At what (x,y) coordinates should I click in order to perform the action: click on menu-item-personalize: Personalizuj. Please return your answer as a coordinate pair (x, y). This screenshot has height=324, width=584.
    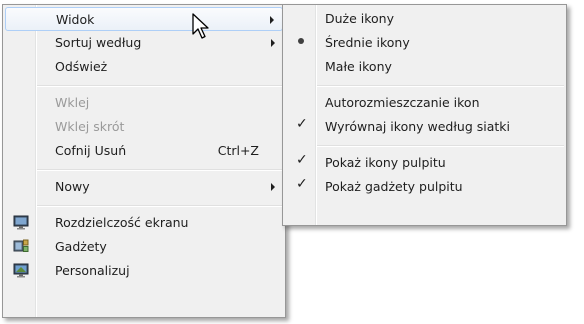
    Looking at the image, I should click on (144, 271).